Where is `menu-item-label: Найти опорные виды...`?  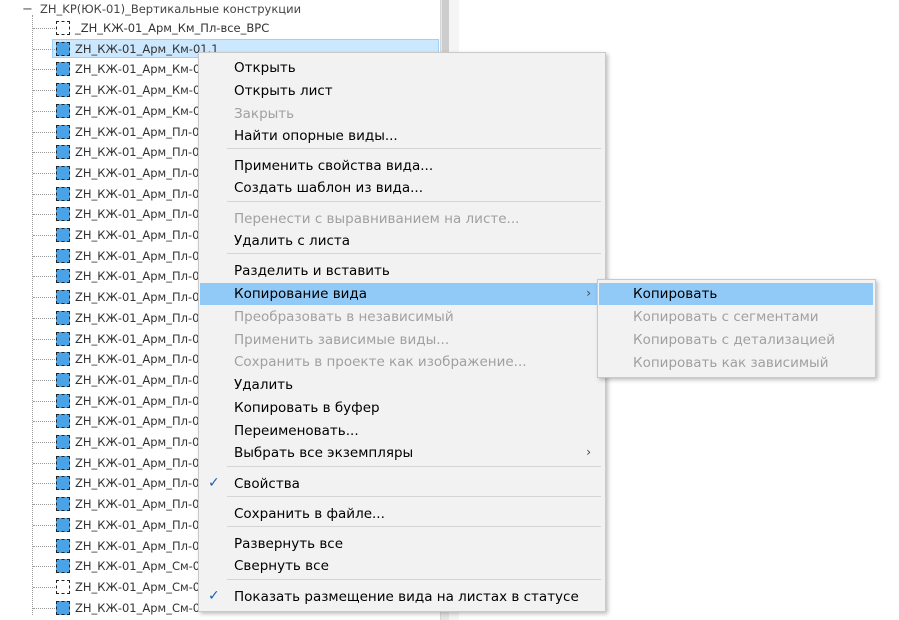
menu-item-label: Найти опорные виды... is located at coordinates (316, 136).